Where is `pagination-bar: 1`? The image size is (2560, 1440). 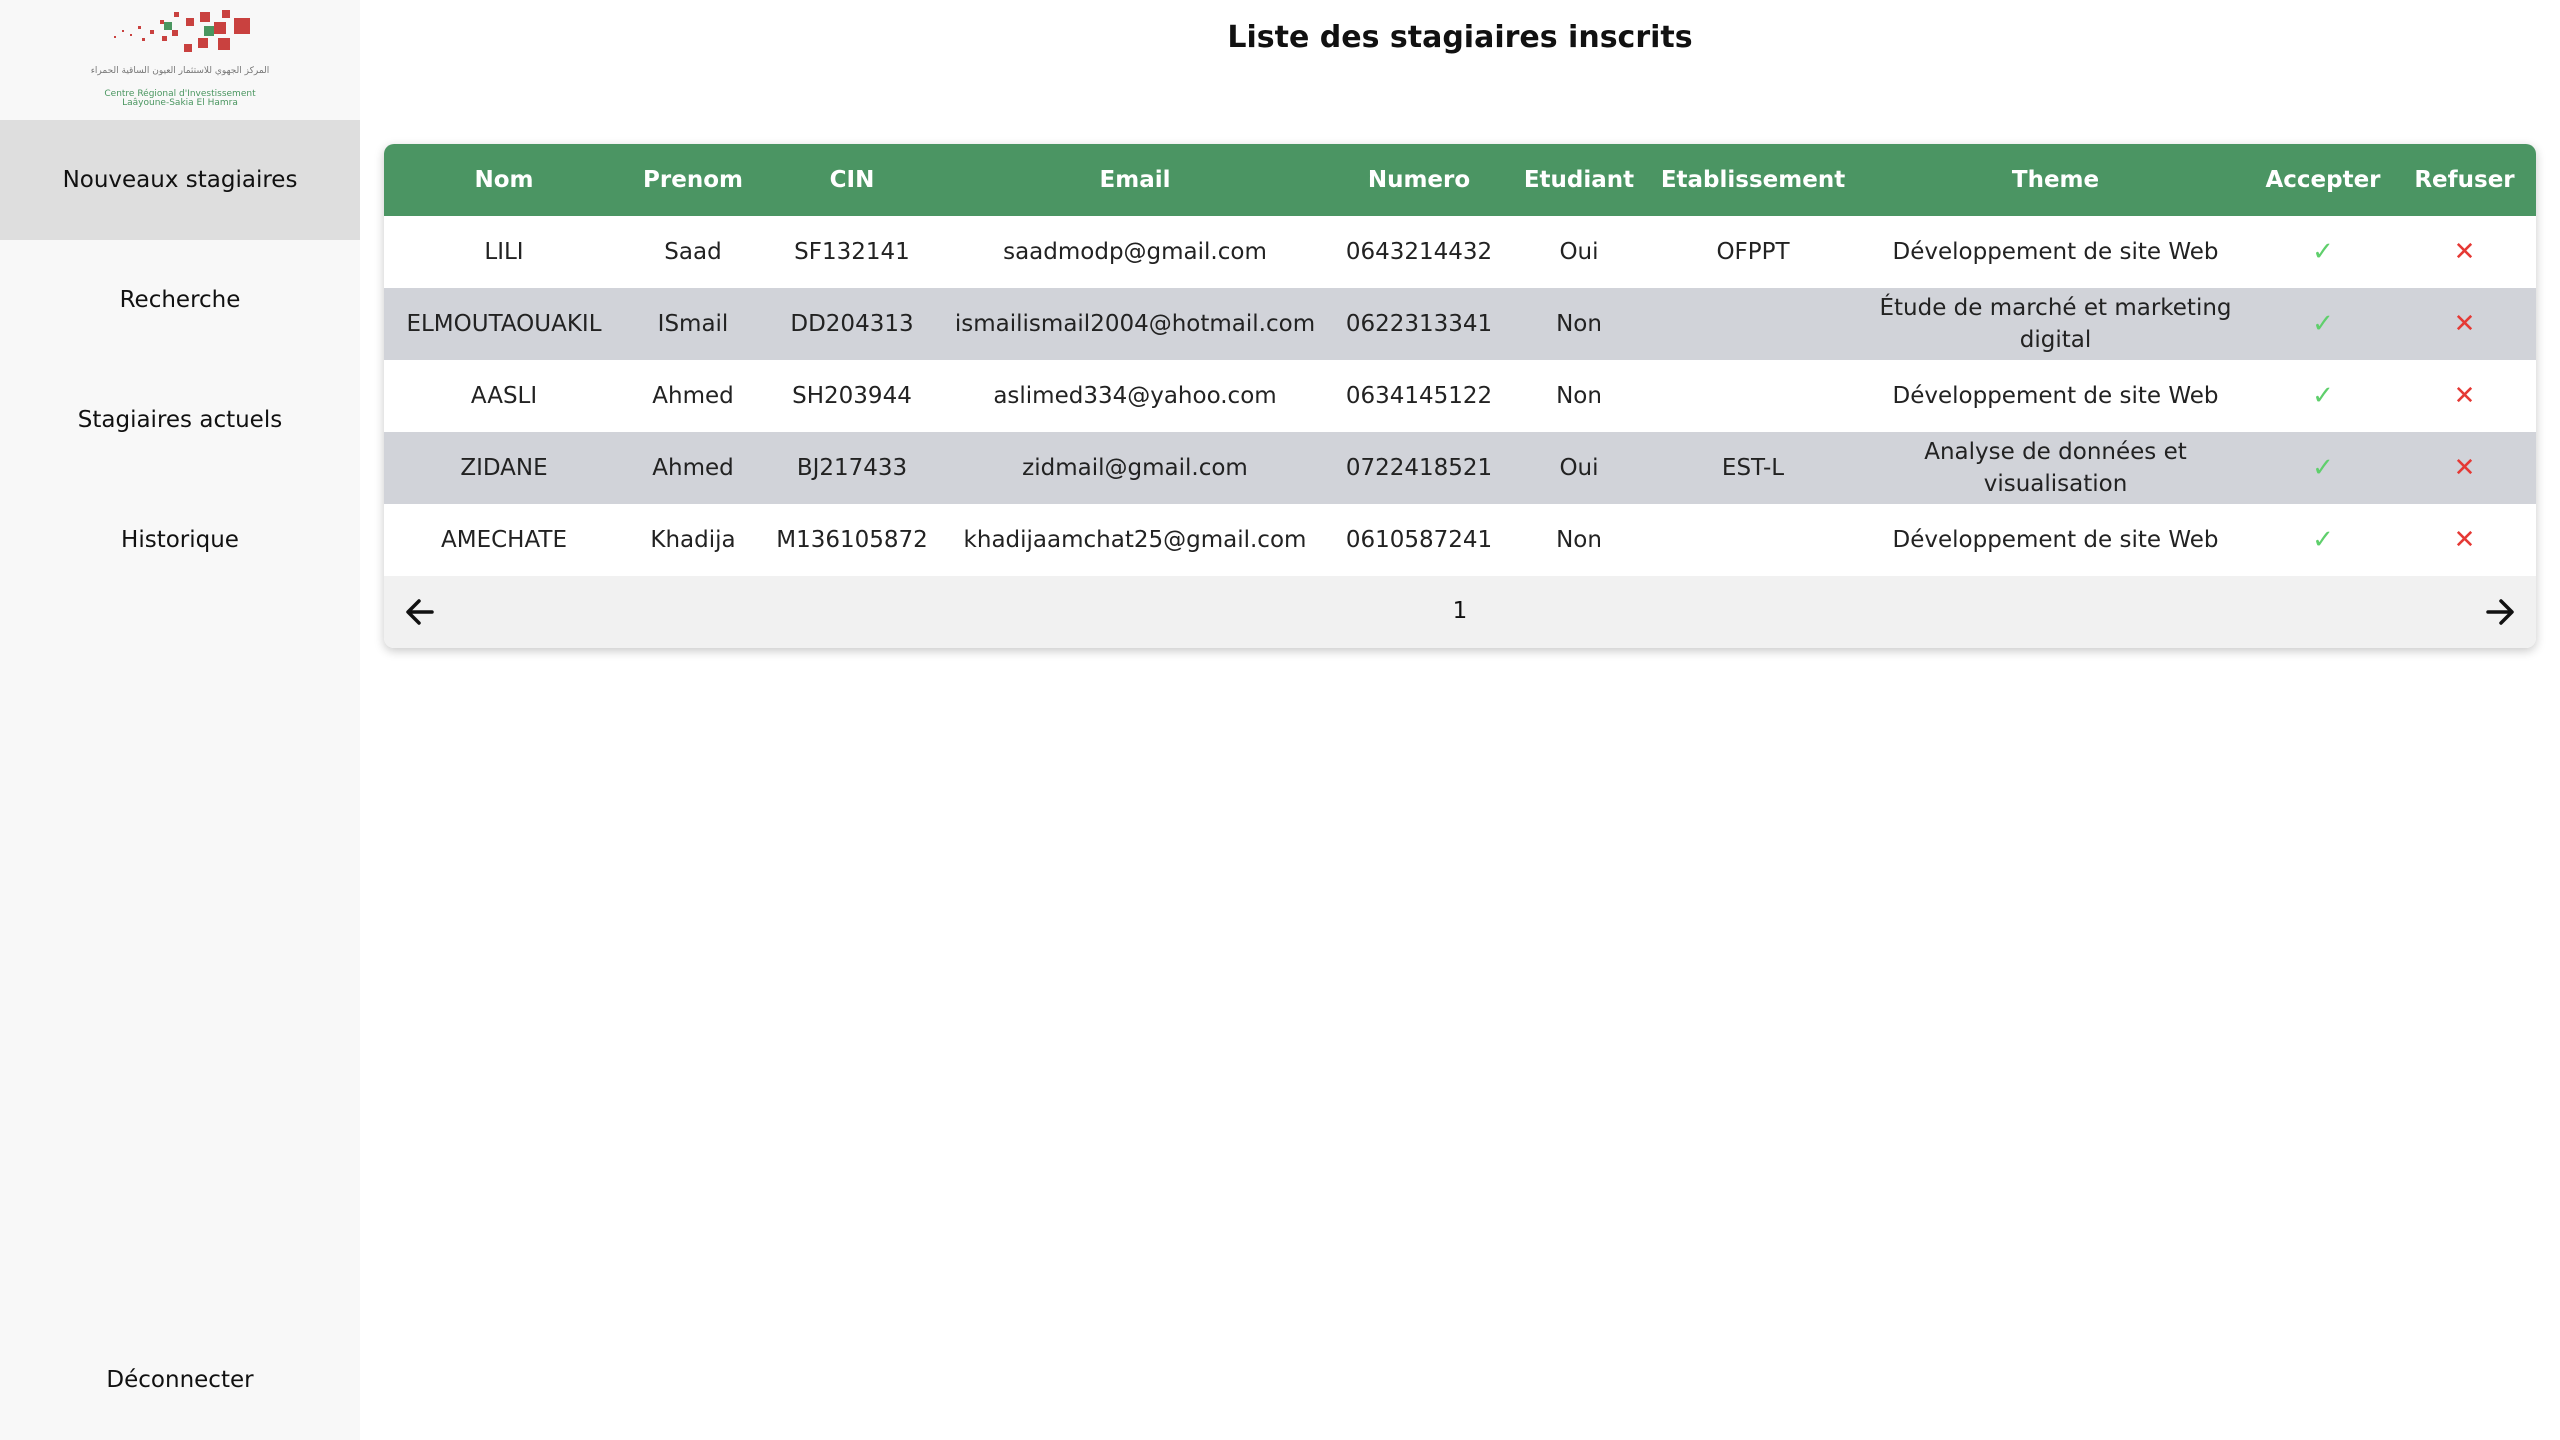 pagination-bar: 1 is located at coordinates (1460, 612).